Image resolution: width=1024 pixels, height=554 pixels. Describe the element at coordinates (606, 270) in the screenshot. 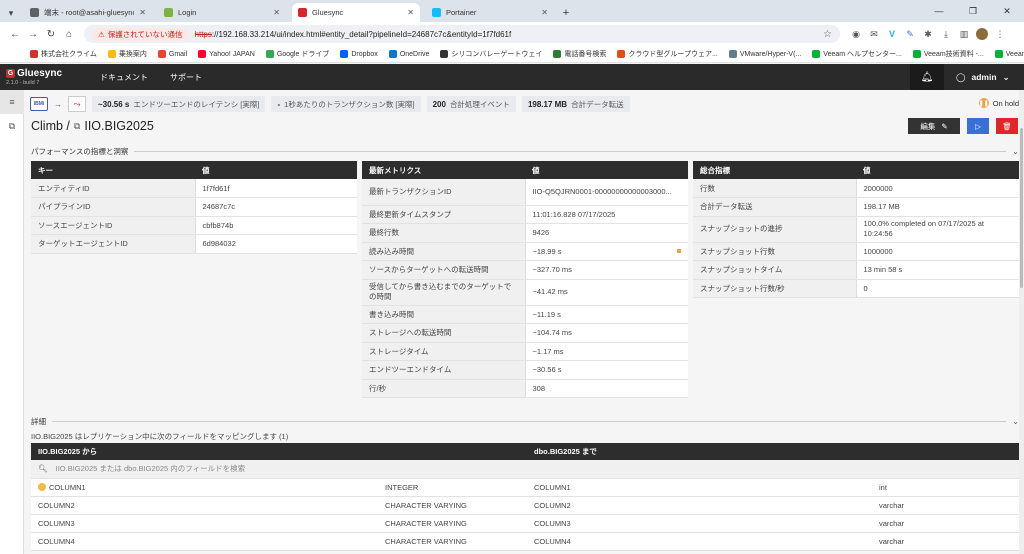

I see `row-value: ~327.70 ms` at that location.